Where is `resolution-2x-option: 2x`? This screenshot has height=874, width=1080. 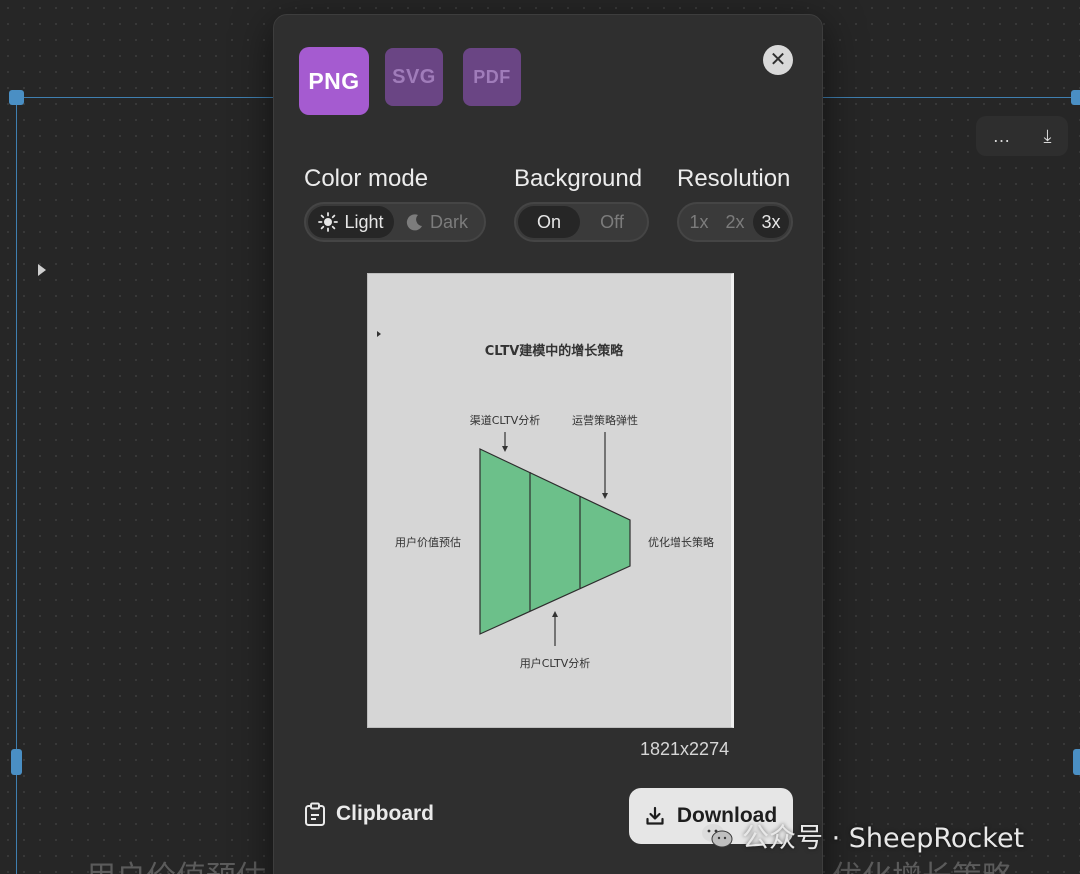
resolution-2x-option: 2x is located at coordinates (735, 222).